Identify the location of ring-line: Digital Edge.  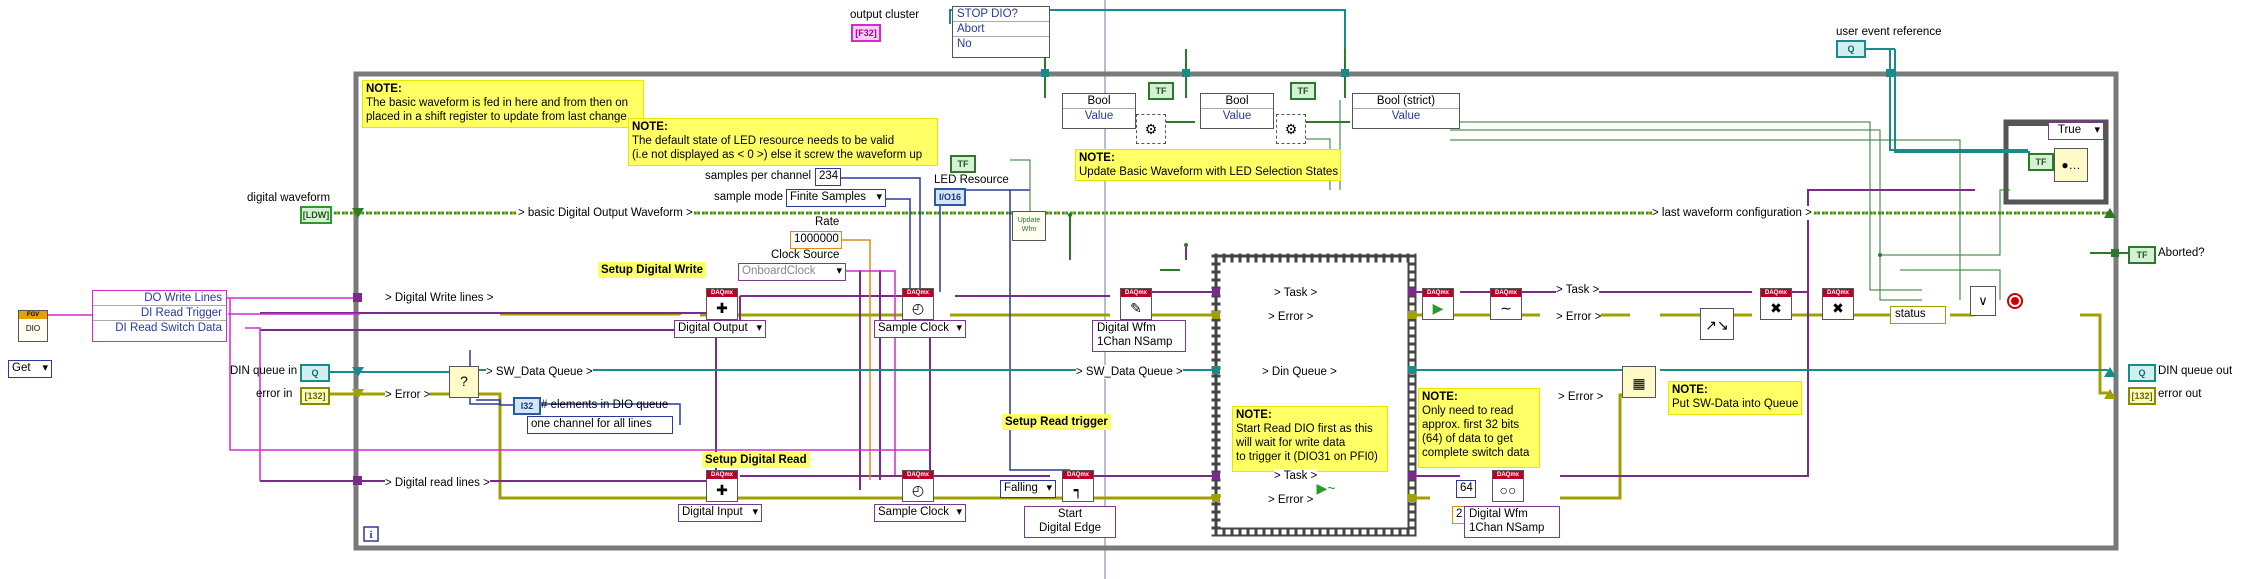
(1069, 528).